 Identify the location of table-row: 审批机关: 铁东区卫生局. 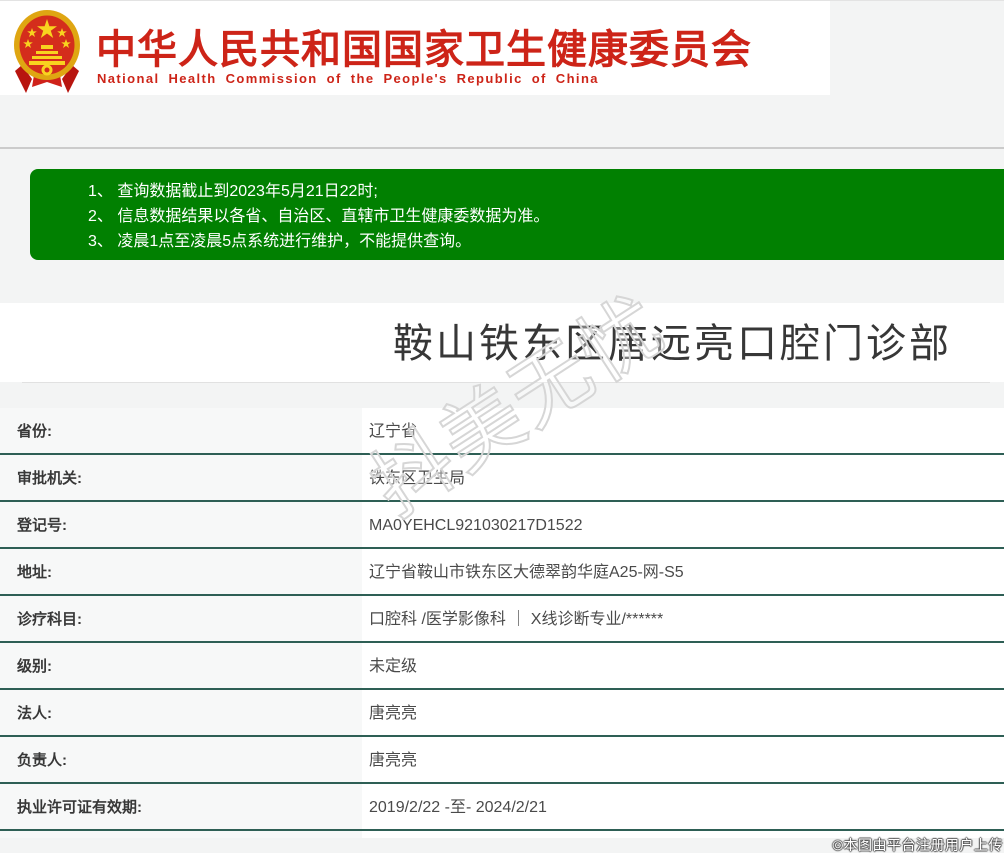
(502, 478).